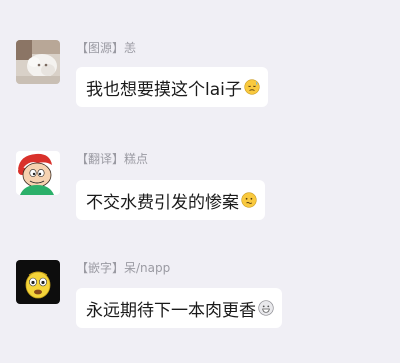  Describe the element at coordinates (123, 268) in the screenshot. I see `sender-name: 【嵌字】呆/napp` at that location.